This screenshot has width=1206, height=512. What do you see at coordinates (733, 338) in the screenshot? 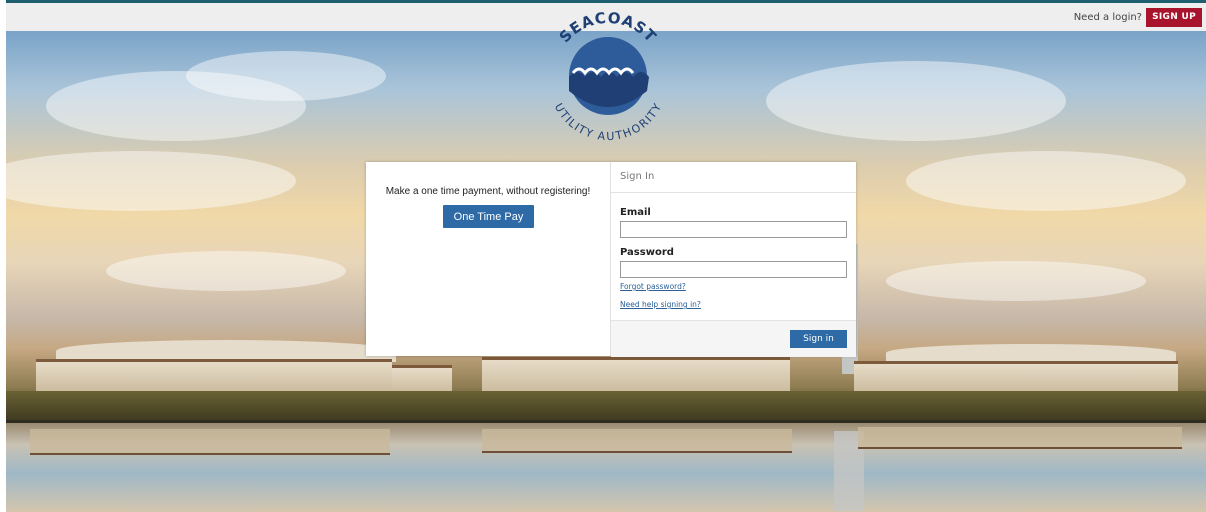
I see `sign-in-footer: Sign in` at bounding box center [733, 338].